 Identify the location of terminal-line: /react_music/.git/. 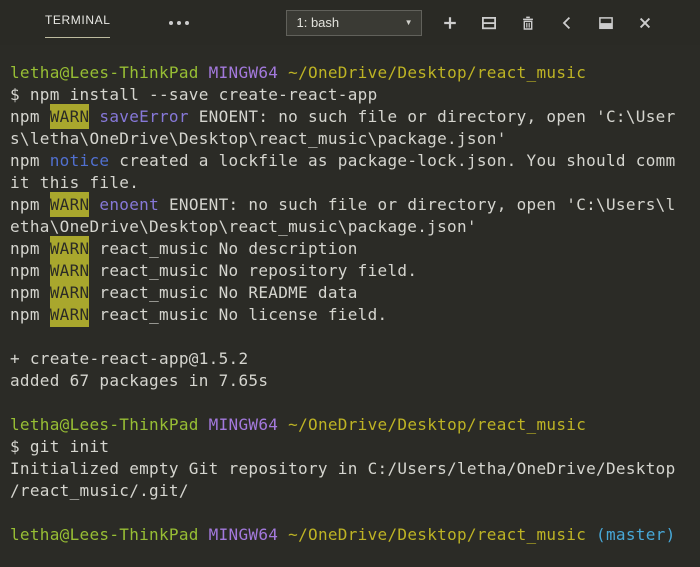
(355, 491).